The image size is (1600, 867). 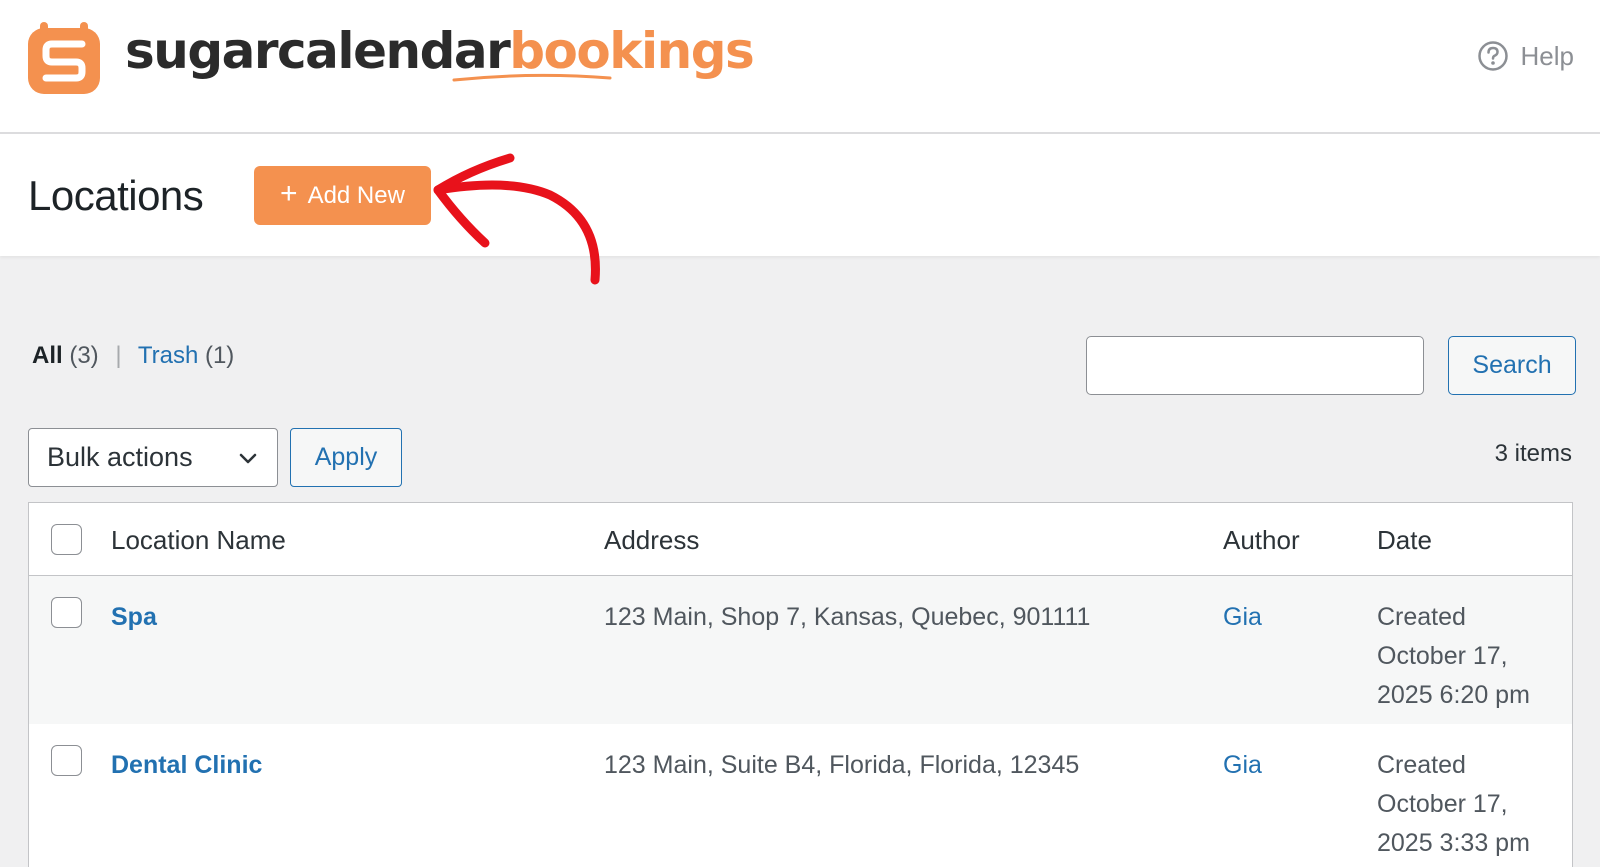 I want to click on date-time: 2025 6:20 pm, so click(x=1453, y=695).